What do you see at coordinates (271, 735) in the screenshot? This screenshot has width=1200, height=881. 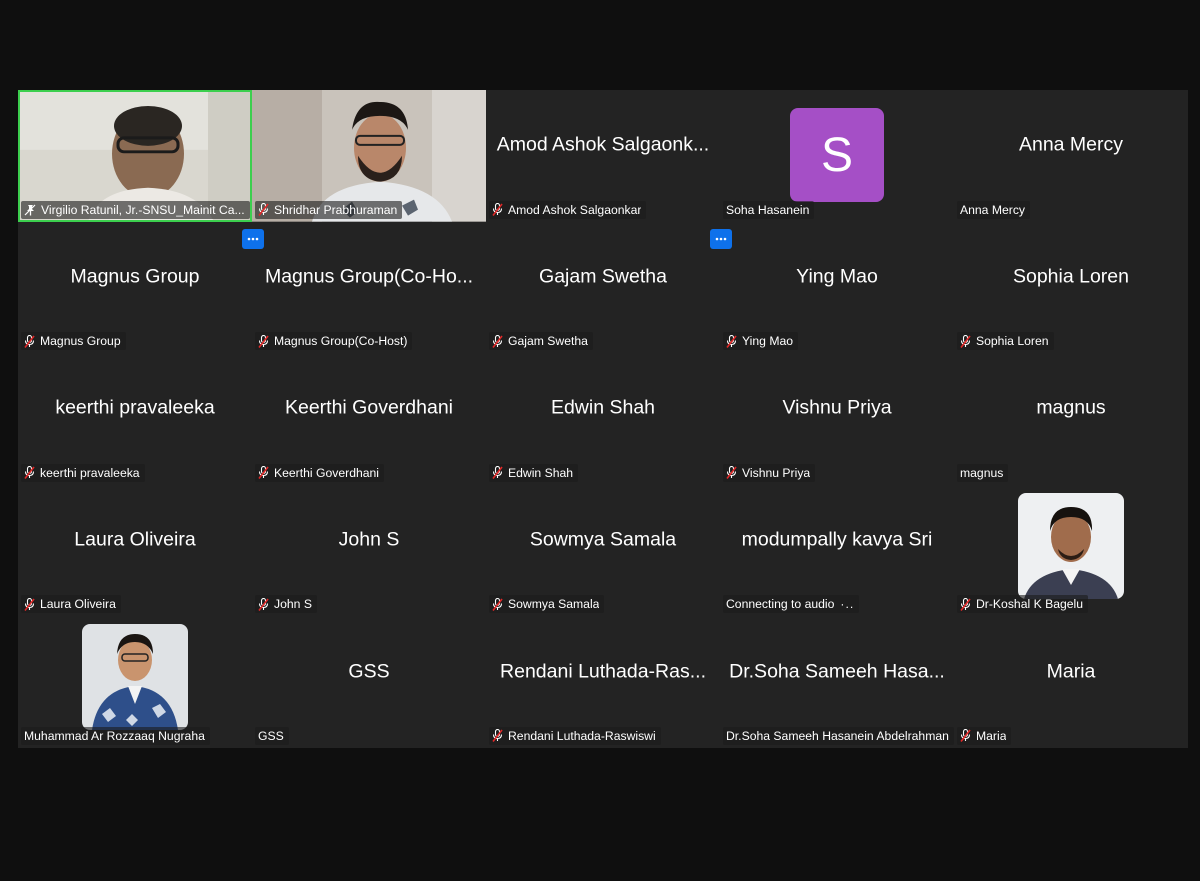 I see `participant-name-label: GSS` at bounding box center [271, 735].